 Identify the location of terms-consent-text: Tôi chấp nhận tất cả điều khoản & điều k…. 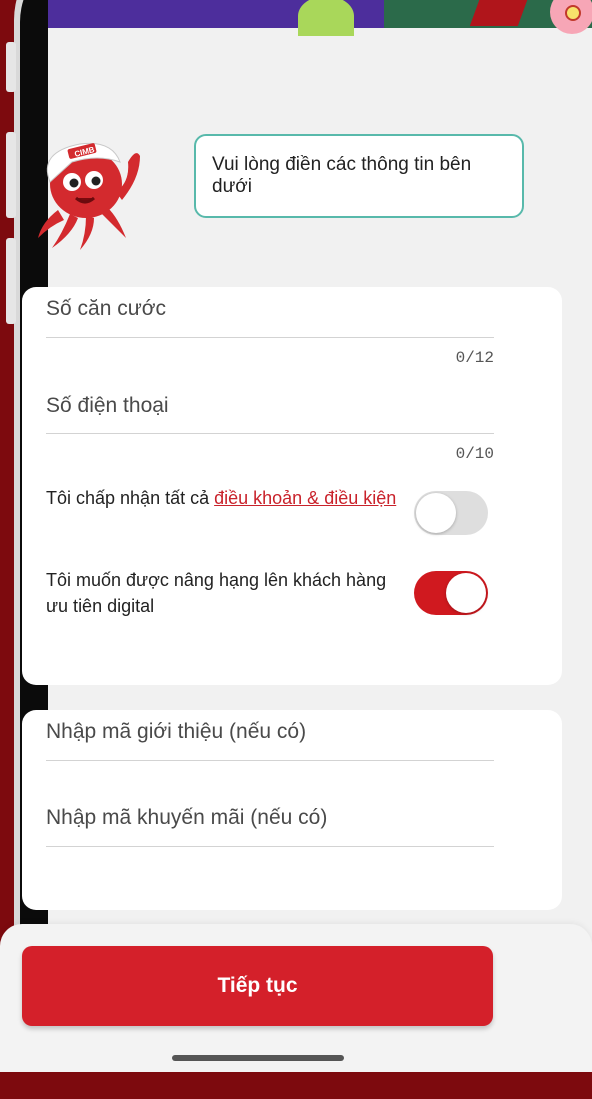
(226, 498).